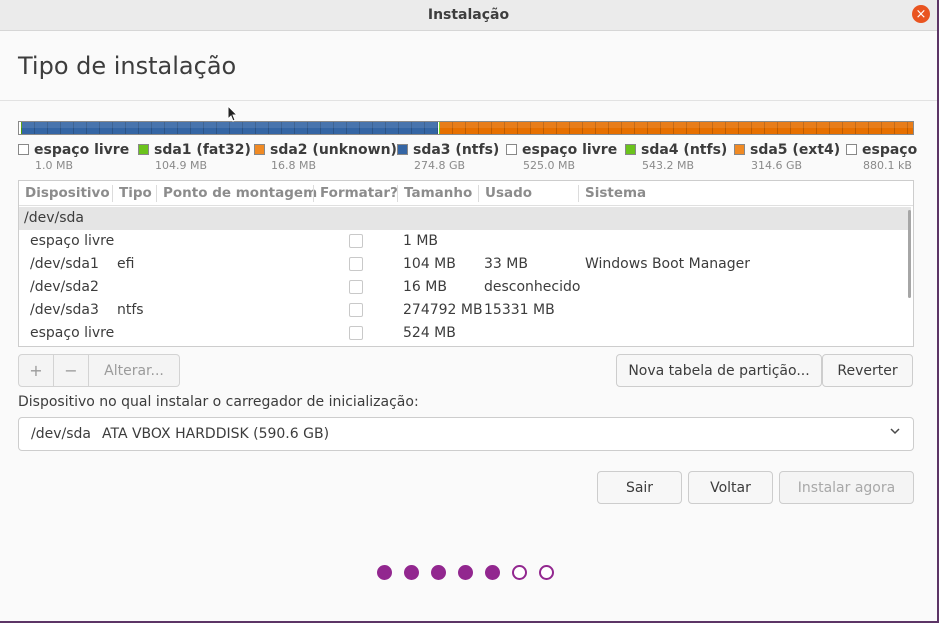 The image size is (939, 623). Describe the element at coordinates (465, 333) in the screenshot. I see `table-row: espaço livre 524 MB` at that location.